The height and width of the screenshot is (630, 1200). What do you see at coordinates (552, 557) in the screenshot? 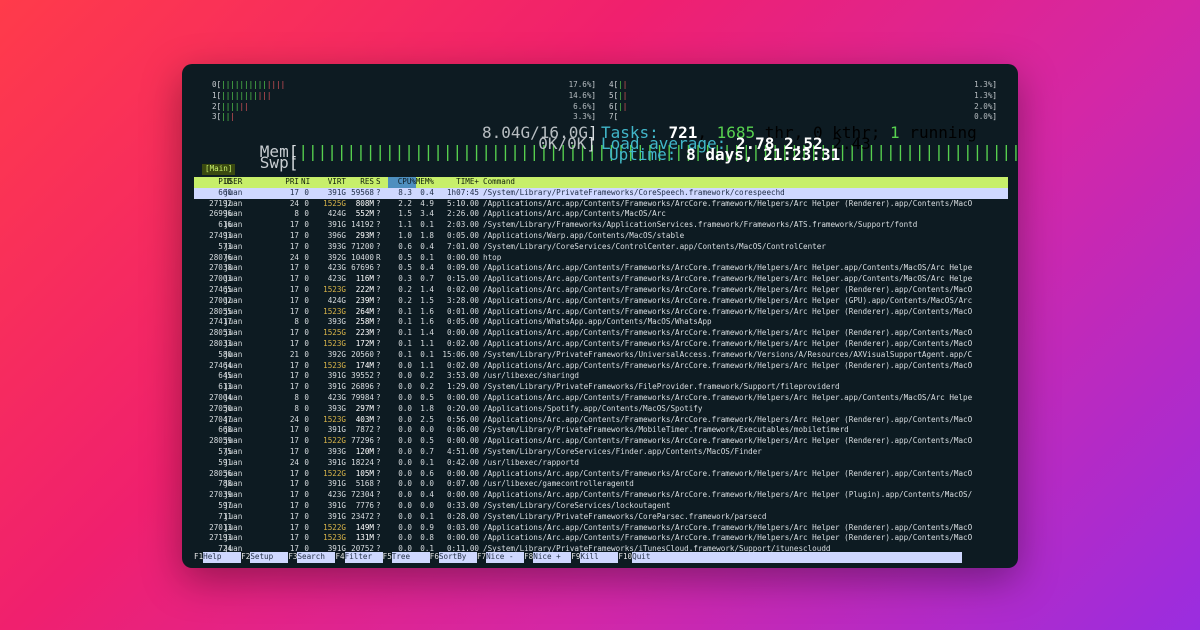
I see `fkey-label-f8: Nice +` at bounding box center [552, 557].